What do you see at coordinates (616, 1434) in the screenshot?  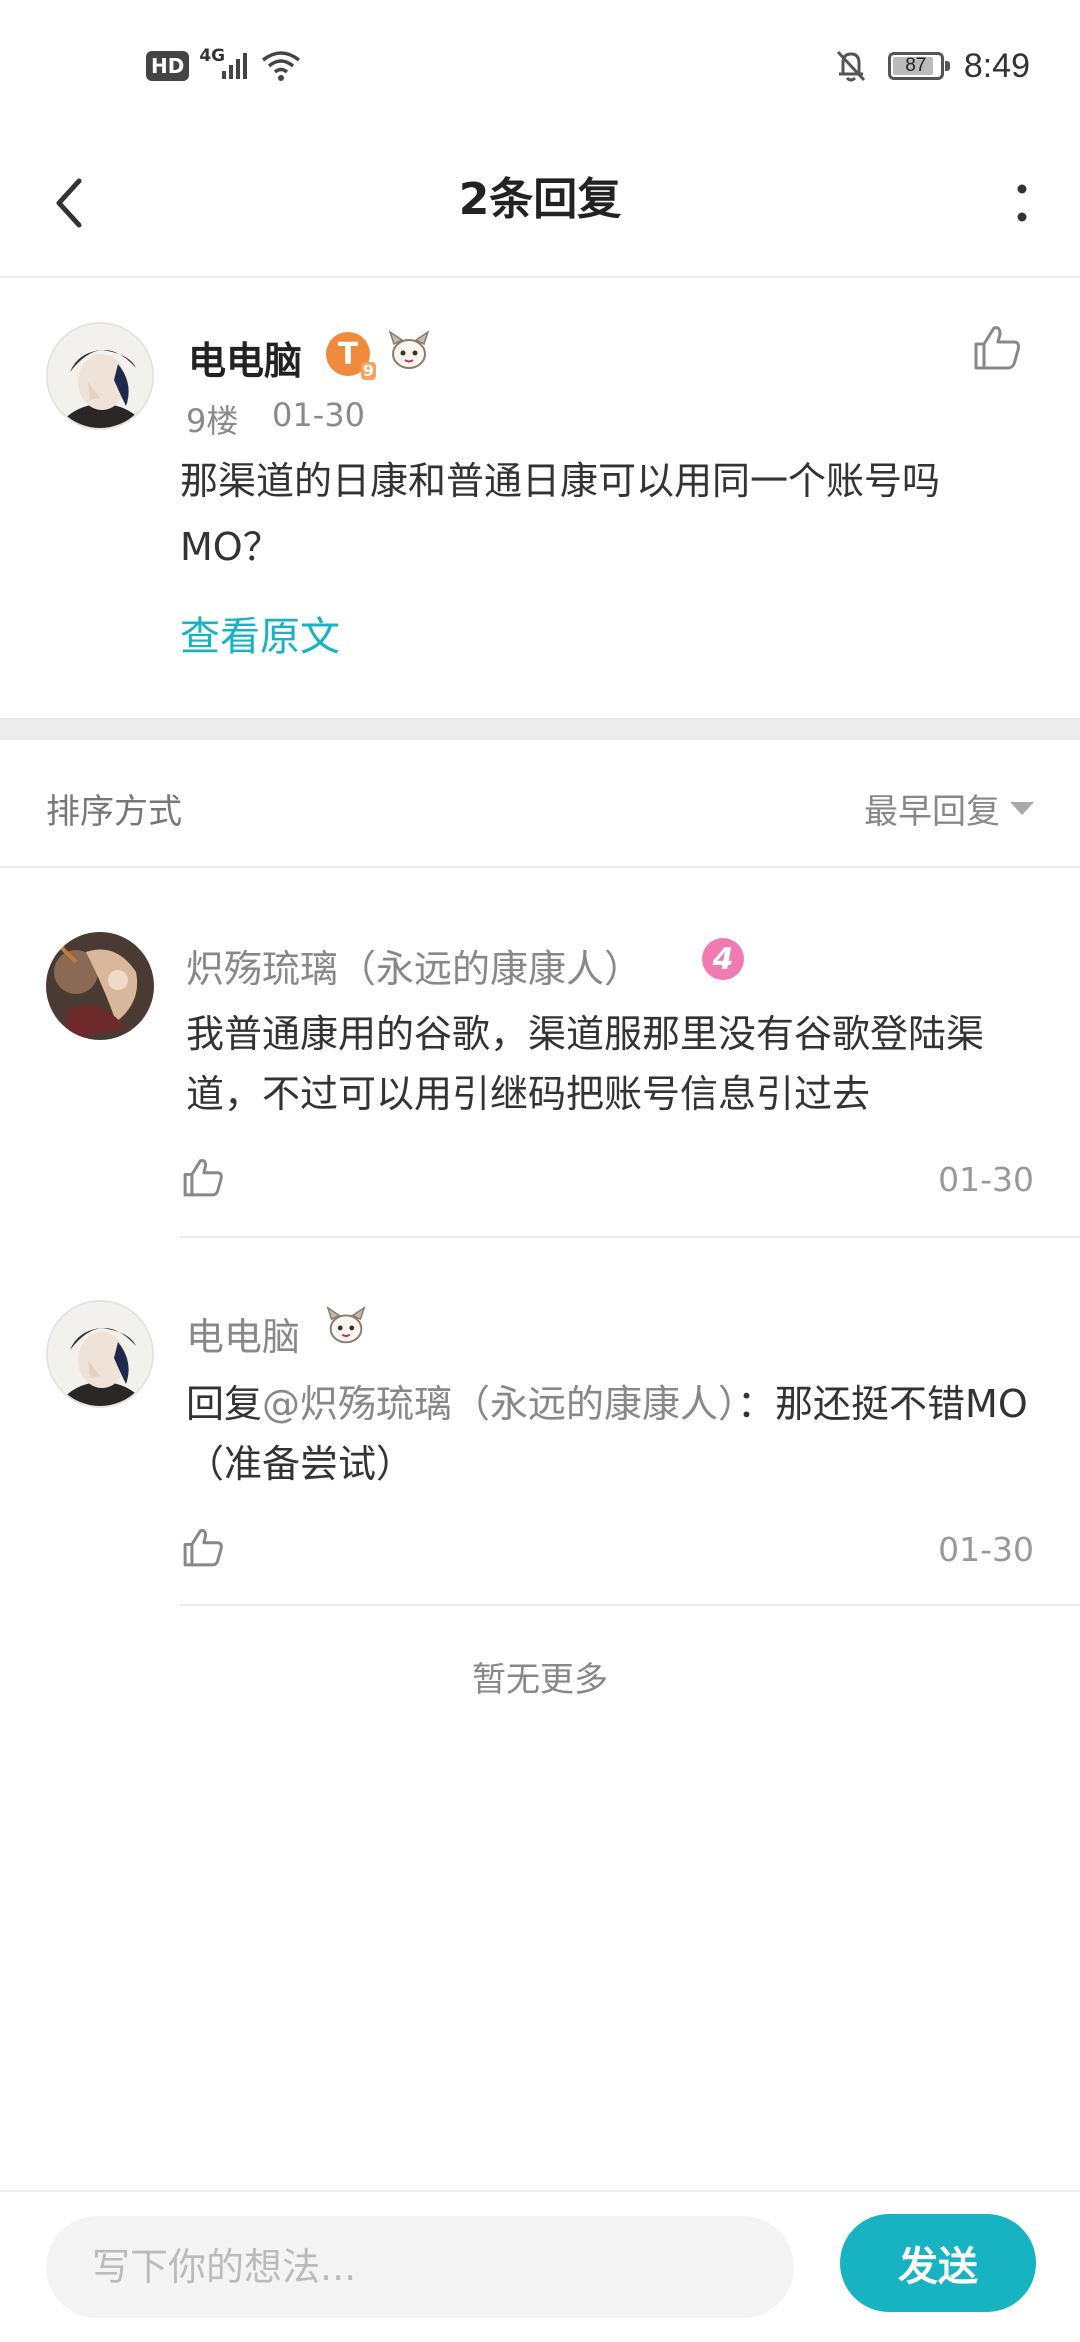 I see `reply-content: 回复@炽殇琉璃（永远的康康人）：那还挺不错MO（准备尝试）` at bounding box center [616, 1434].